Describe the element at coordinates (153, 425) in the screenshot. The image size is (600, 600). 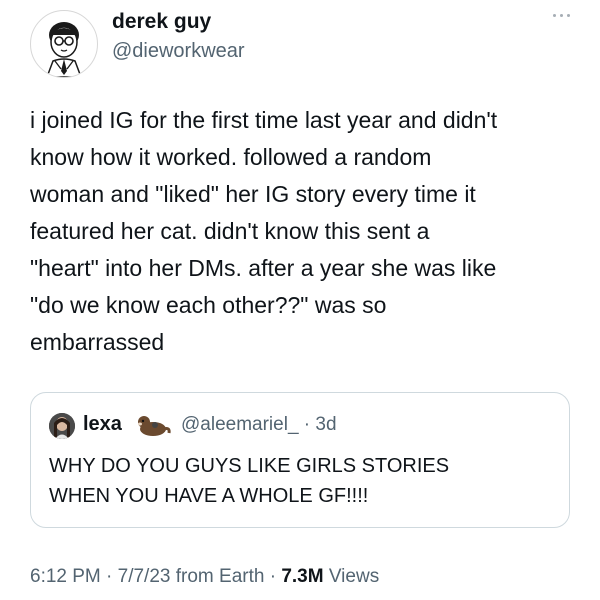
I see `otter-emoji-icon` at that location.